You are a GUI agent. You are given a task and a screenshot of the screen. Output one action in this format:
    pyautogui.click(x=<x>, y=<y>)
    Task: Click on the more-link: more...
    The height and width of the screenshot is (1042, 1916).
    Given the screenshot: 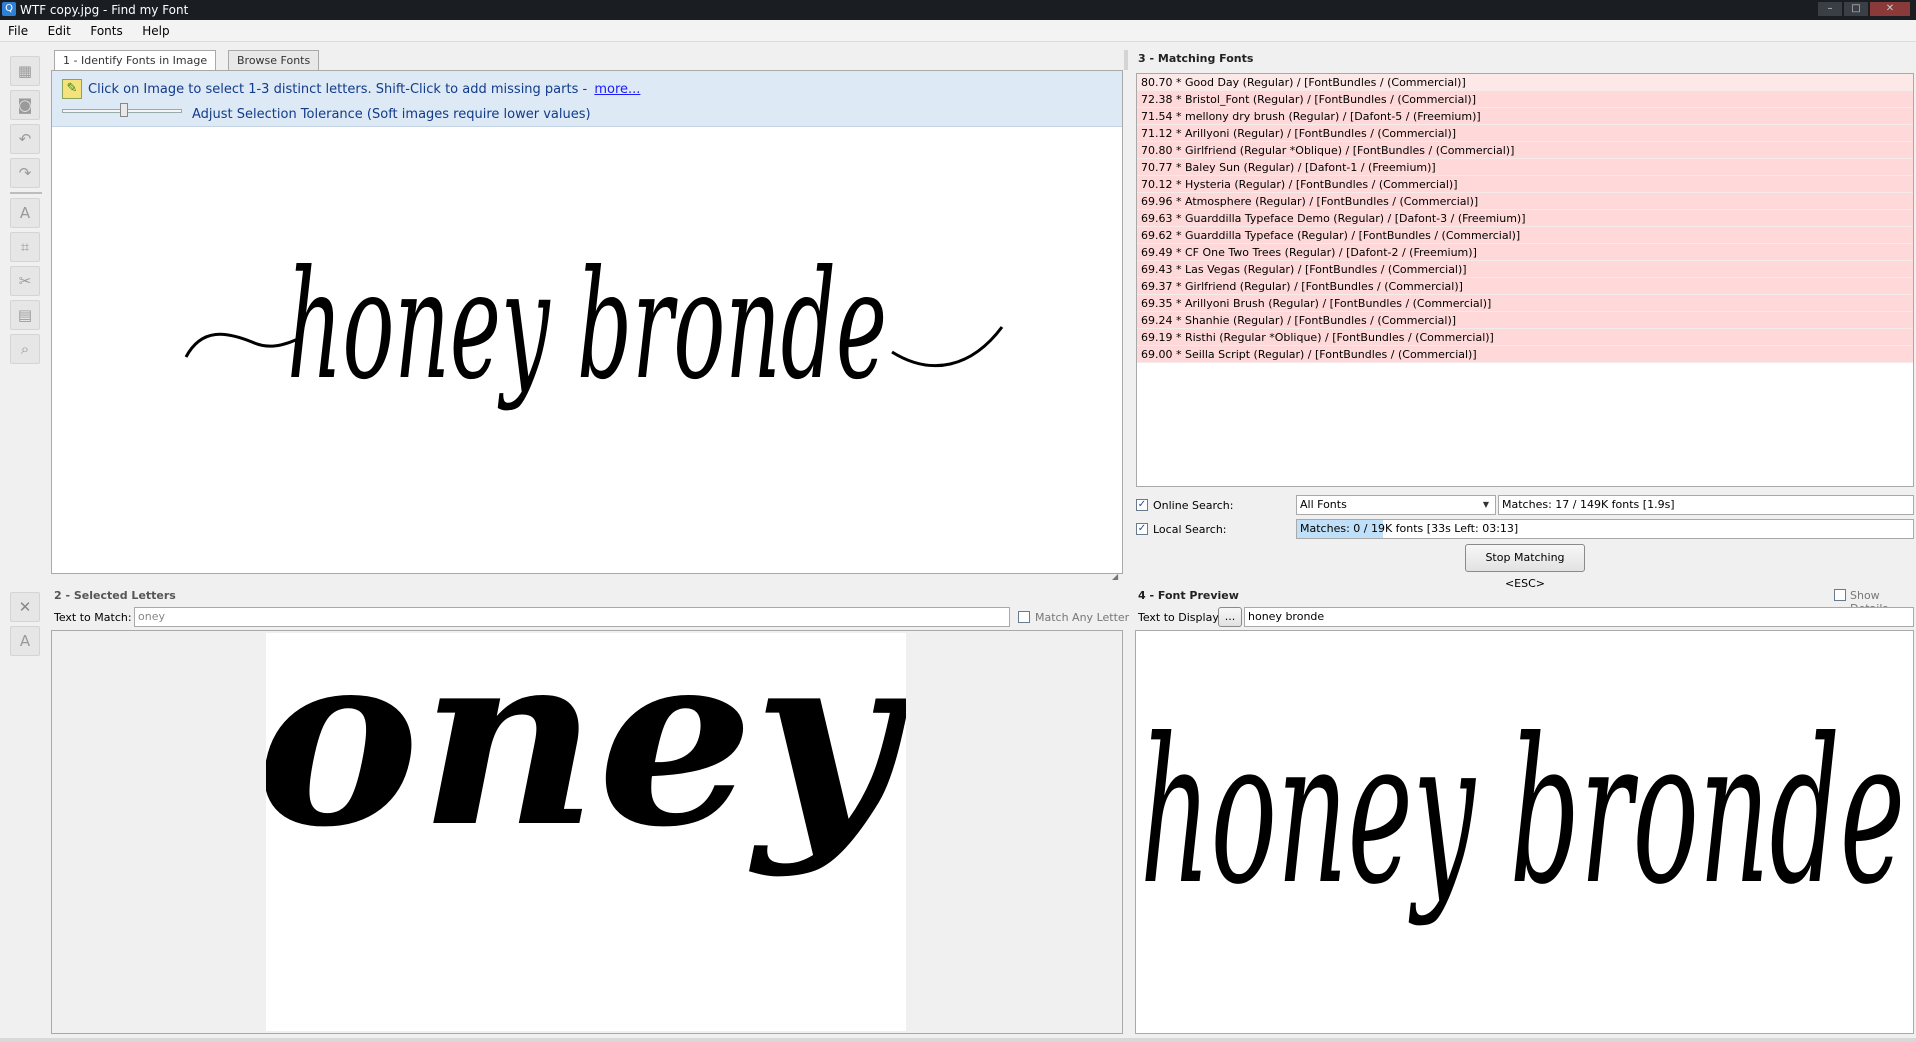 What is the action you would take?
    pyautogui.click(x=617, y=89)
    